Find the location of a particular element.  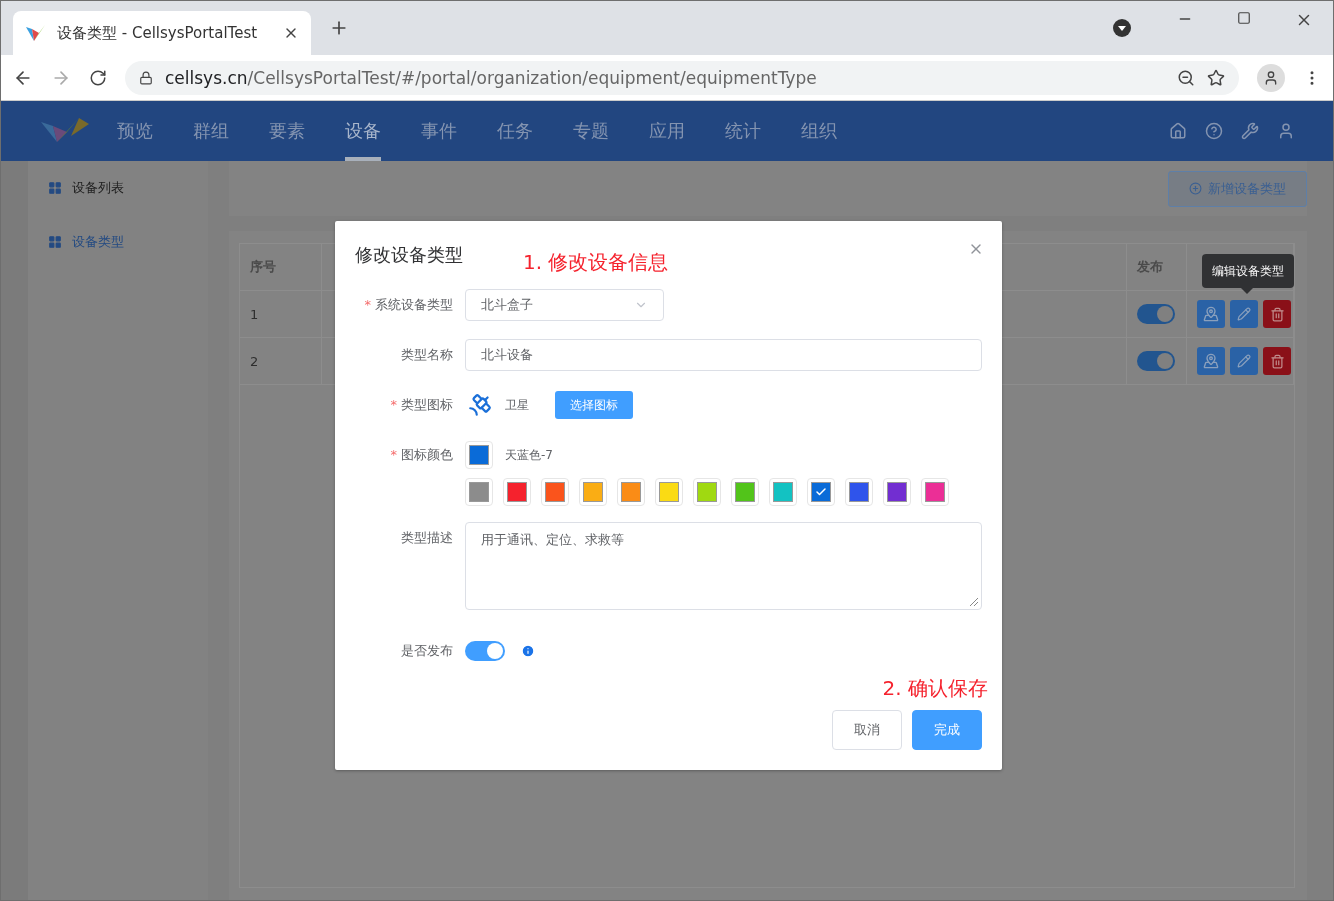

nav-item: 专题 is located at coordinates (591, 131).